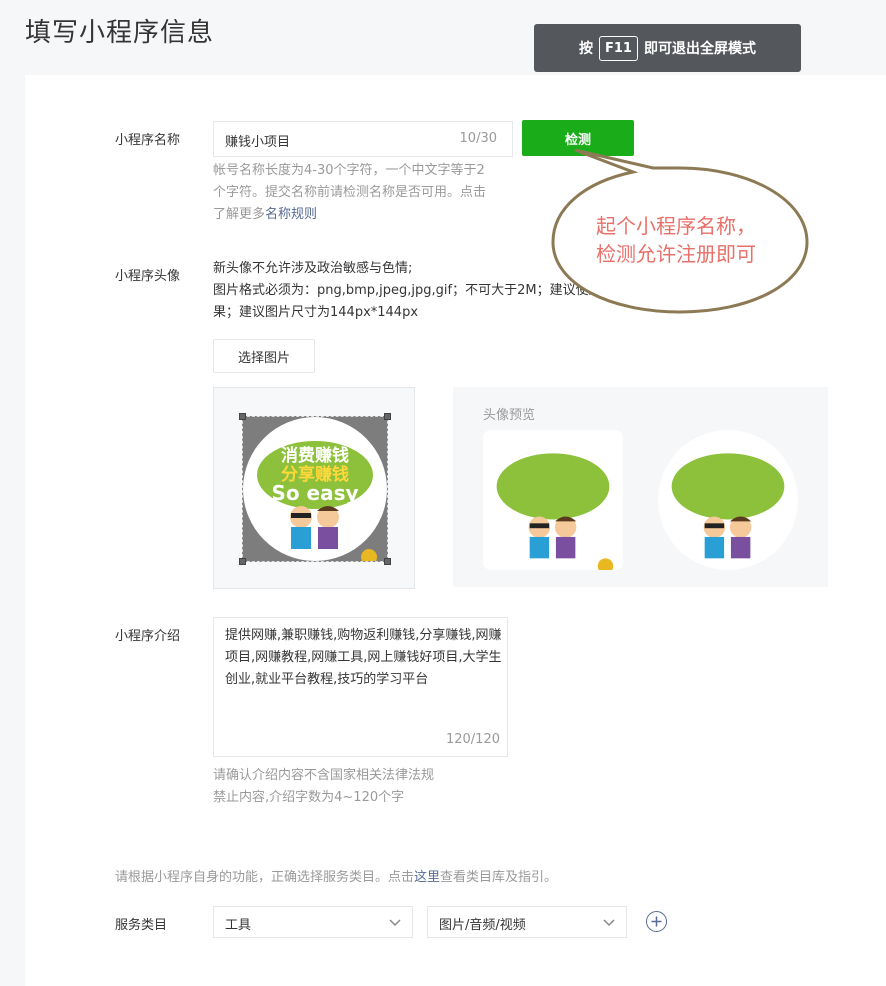 The image size is (886, 986). Describe the element at coordinates (509, 415) in the screenshot. I see `preview-title: 头像预览` at that location.